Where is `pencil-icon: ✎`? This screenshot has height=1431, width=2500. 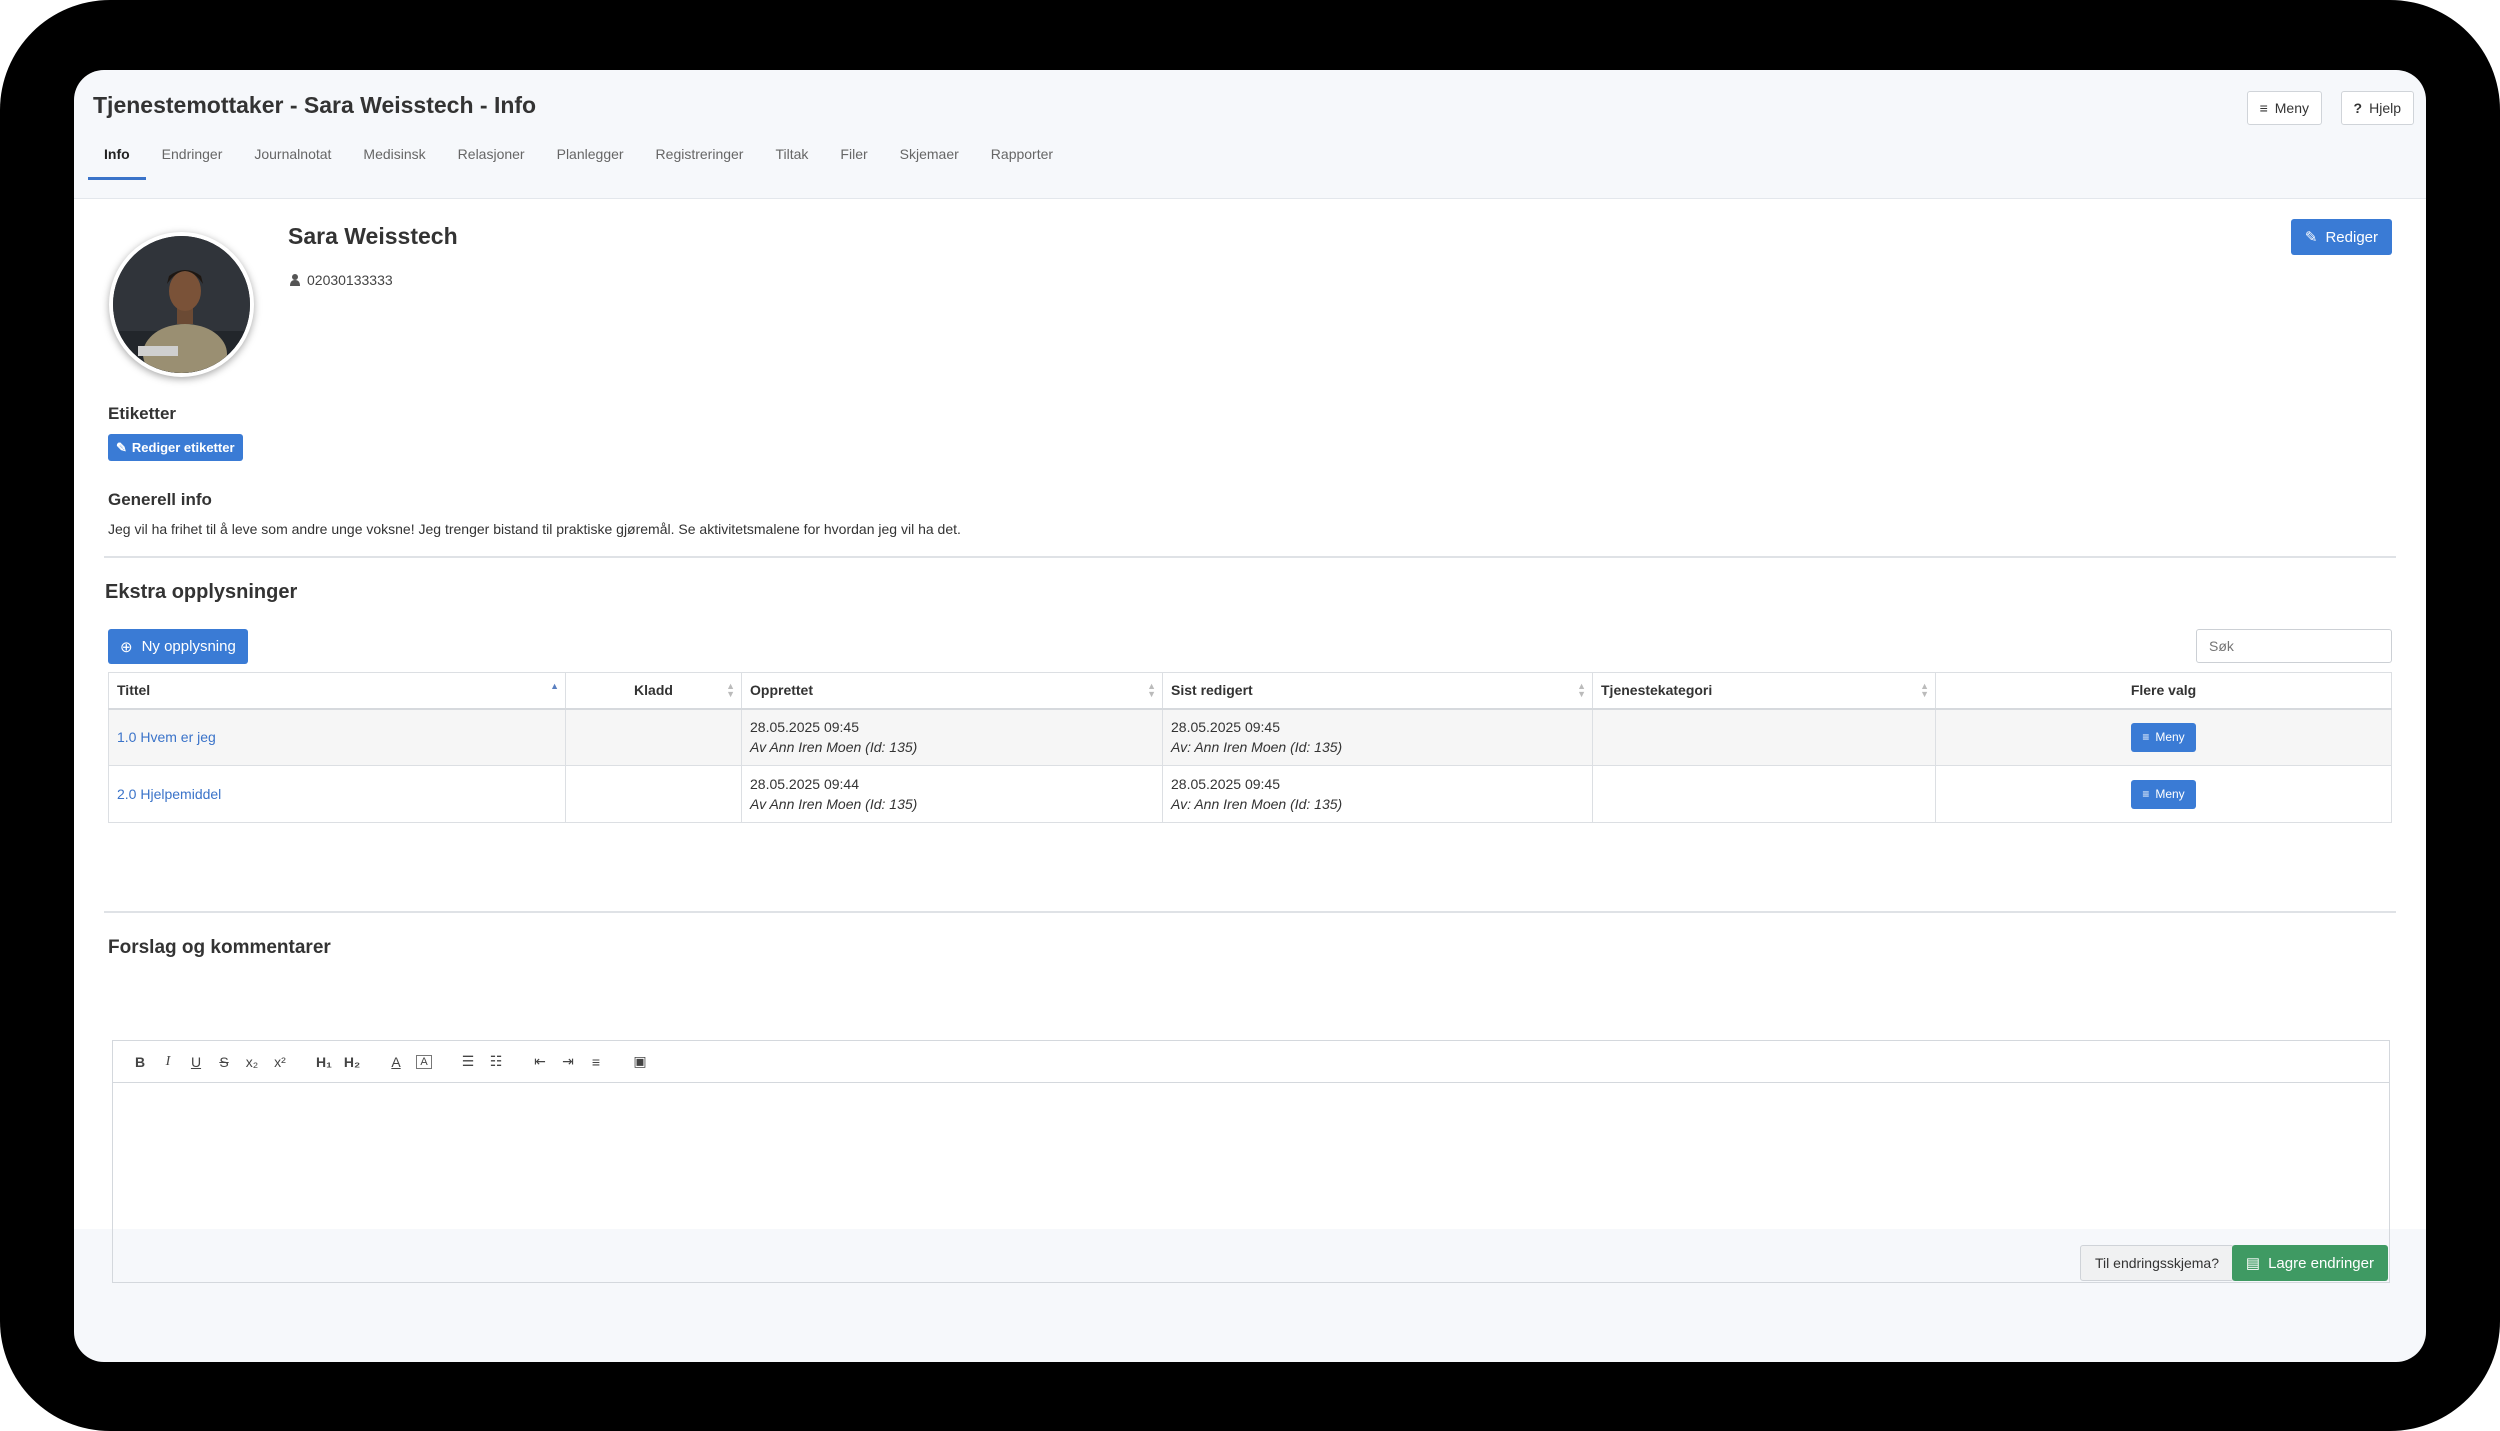 pencil-icon: ✎ is located at coordinates (121, 447).